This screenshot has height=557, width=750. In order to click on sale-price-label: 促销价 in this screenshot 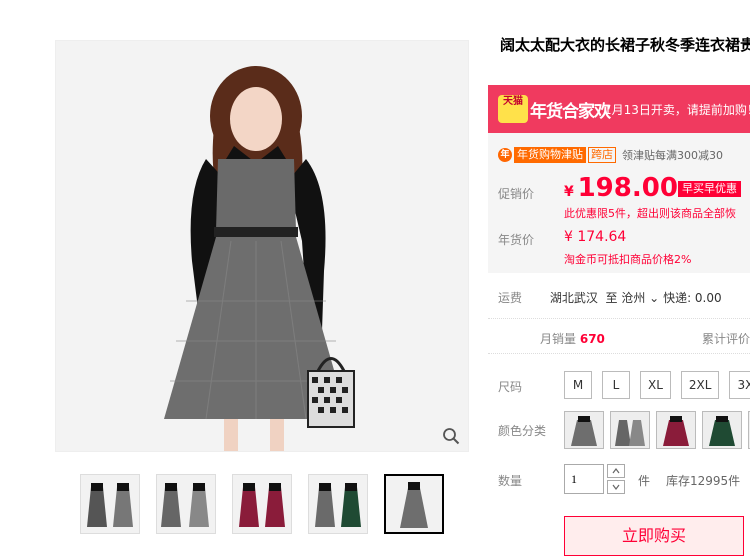, I will do `click(516, 194)`.